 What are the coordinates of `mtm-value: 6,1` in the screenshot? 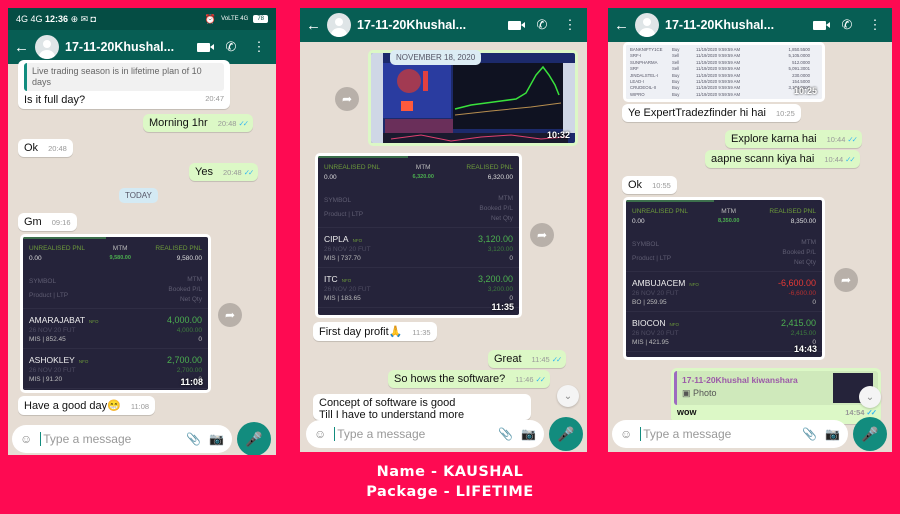 It's located at (809, 359).